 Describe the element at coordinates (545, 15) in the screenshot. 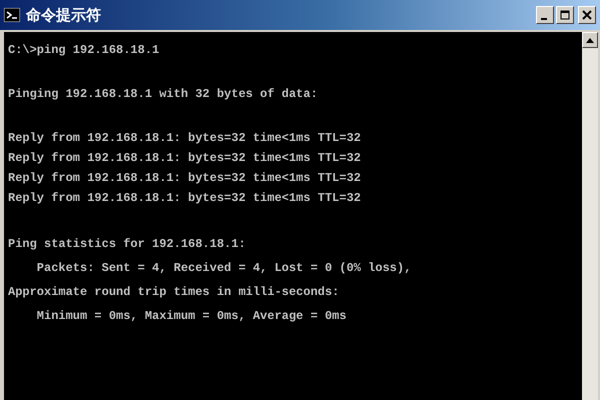

I see `minimize-button` at that location.